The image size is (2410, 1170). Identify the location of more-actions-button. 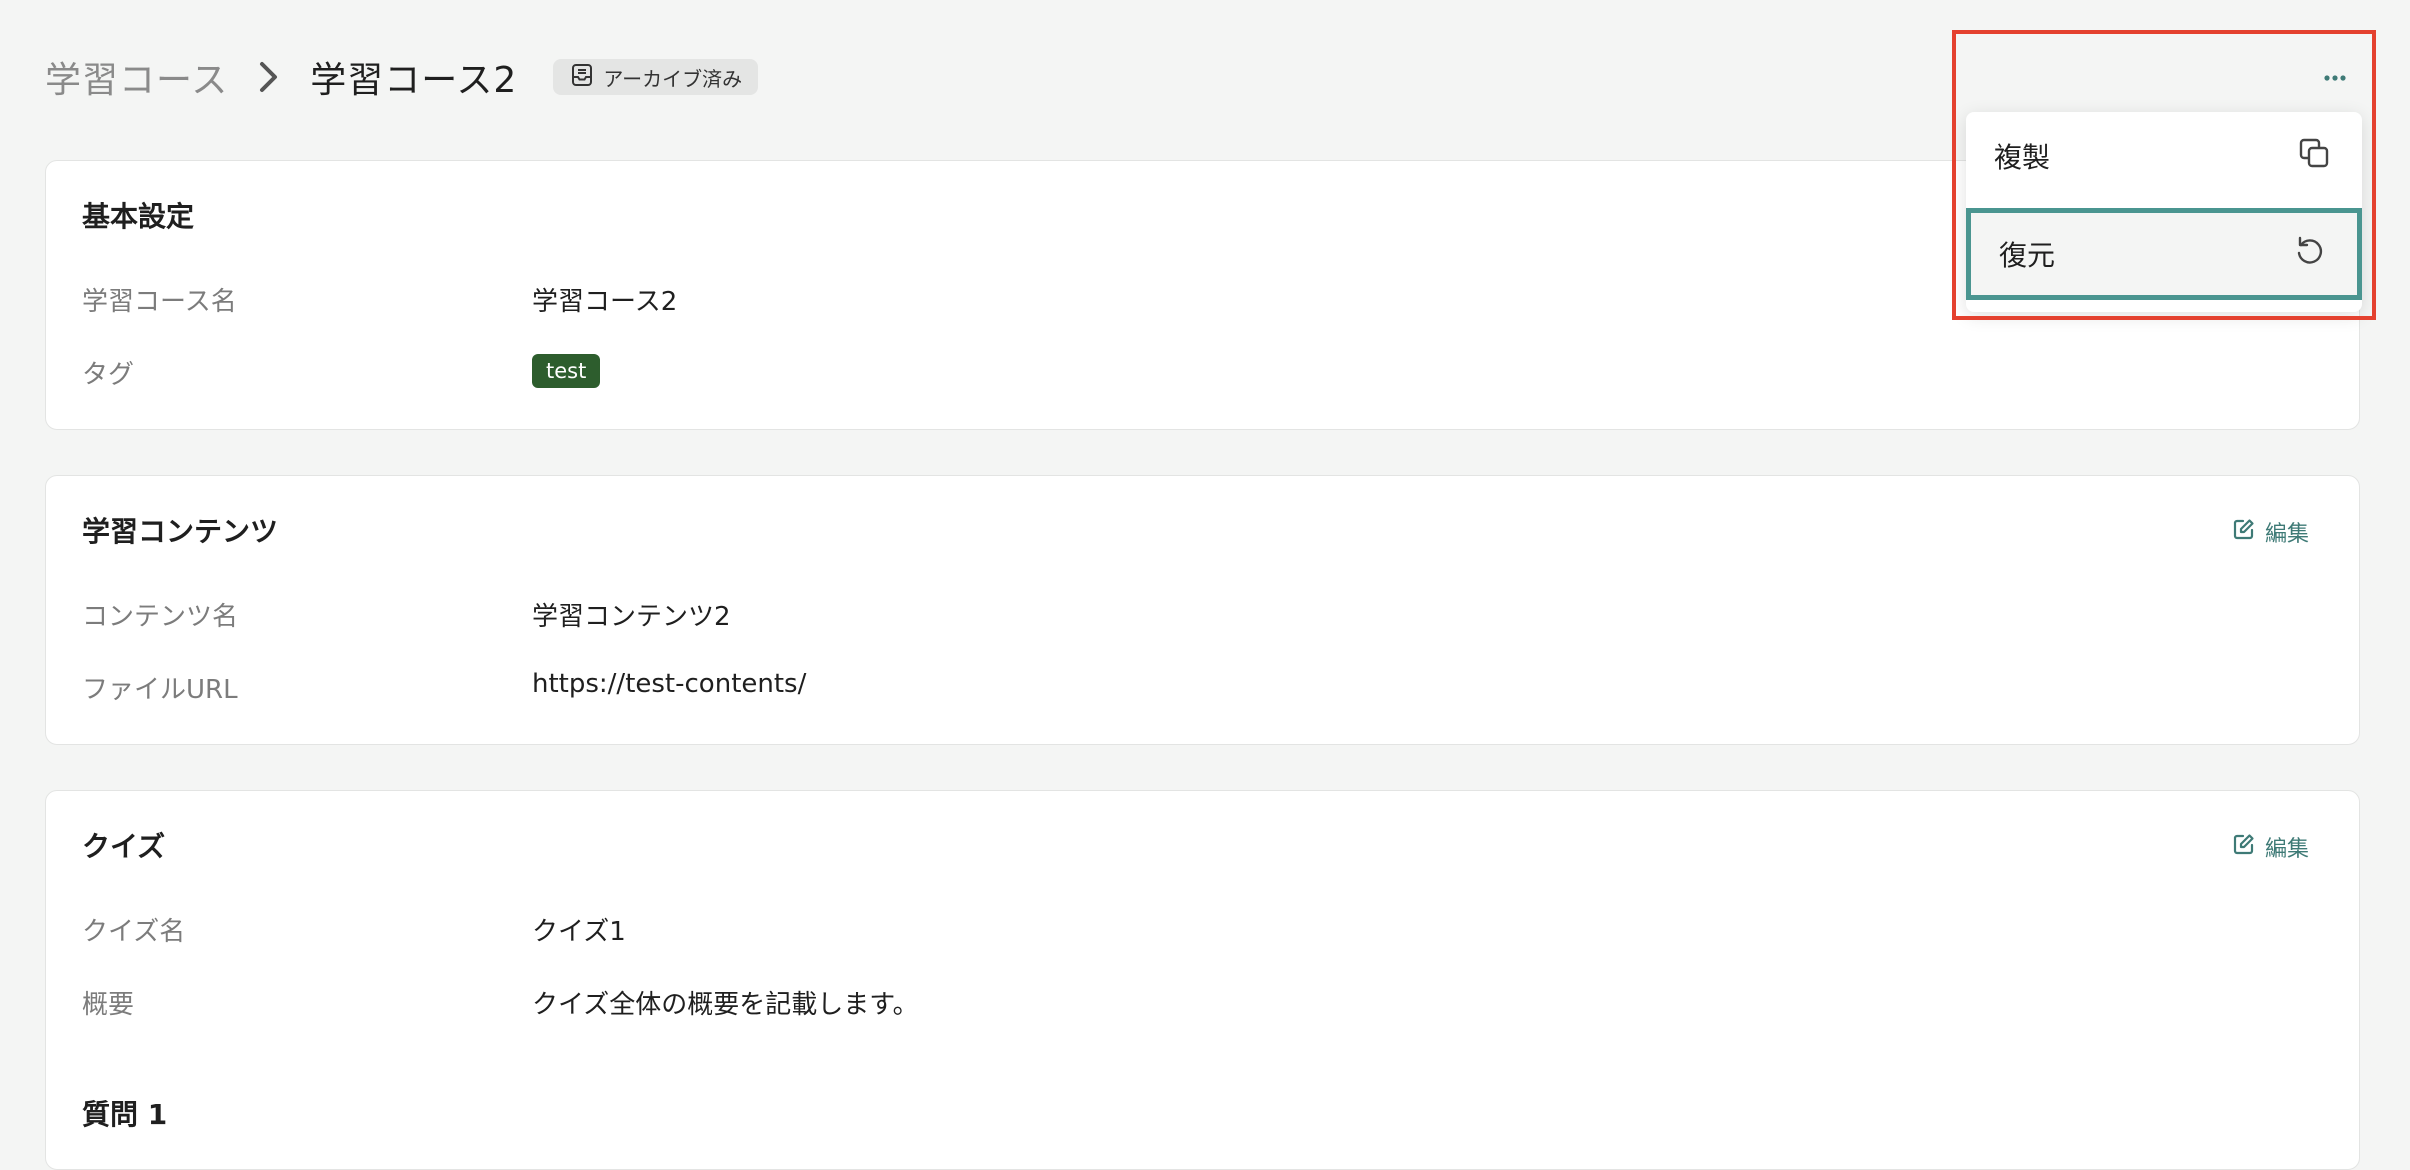
(2335, 76).